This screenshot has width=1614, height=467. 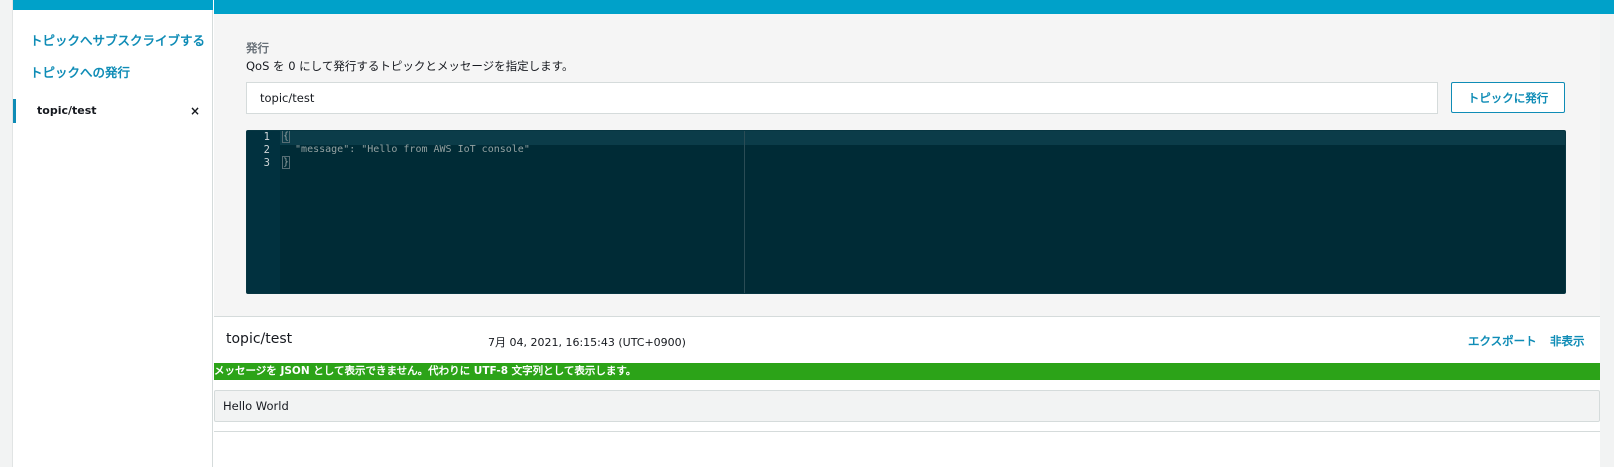 I want to click on sidebar-link-publish: トピックへの発行, so click(x=80, y=71).